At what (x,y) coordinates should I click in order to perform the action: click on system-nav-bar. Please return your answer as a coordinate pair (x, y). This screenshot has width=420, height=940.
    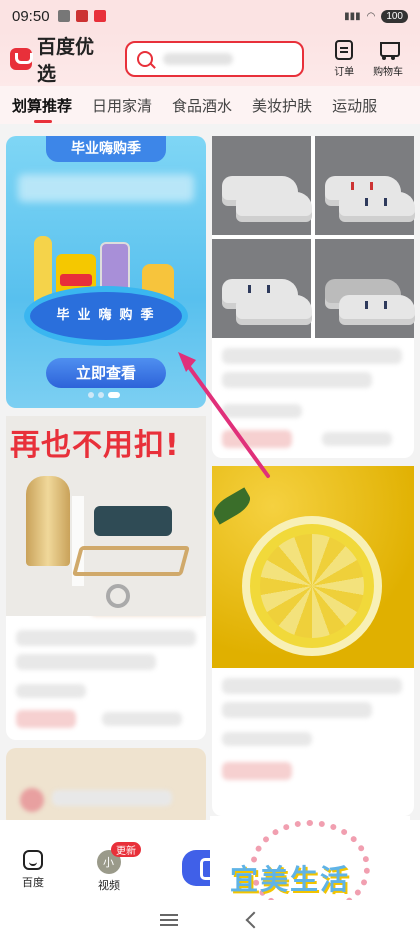
    Looking at the image, I should click on (210, 920).